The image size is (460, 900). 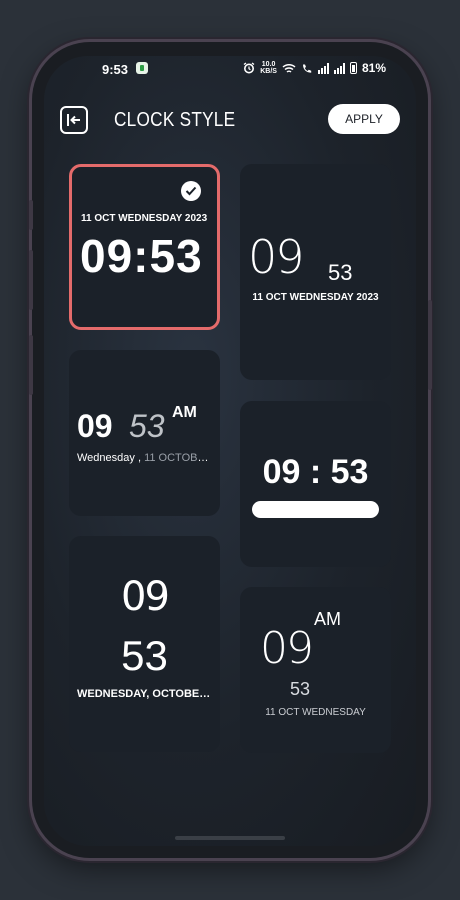 I want to click on check-icon, so click(x=191, y=191).